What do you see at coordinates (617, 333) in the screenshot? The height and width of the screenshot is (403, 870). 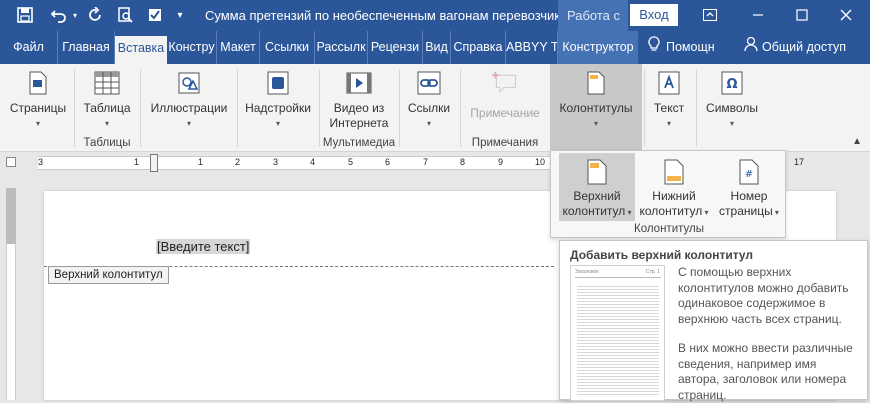 I see `tooltip-preview-image: Заголовок Стр. 1` at bounding box center [617, 333].